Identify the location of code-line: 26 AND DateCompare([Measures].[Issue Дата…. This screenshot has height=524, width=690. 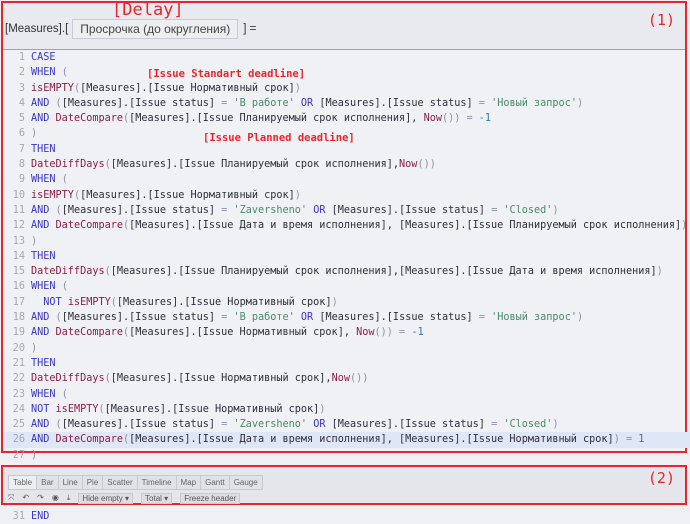
(346, 440).